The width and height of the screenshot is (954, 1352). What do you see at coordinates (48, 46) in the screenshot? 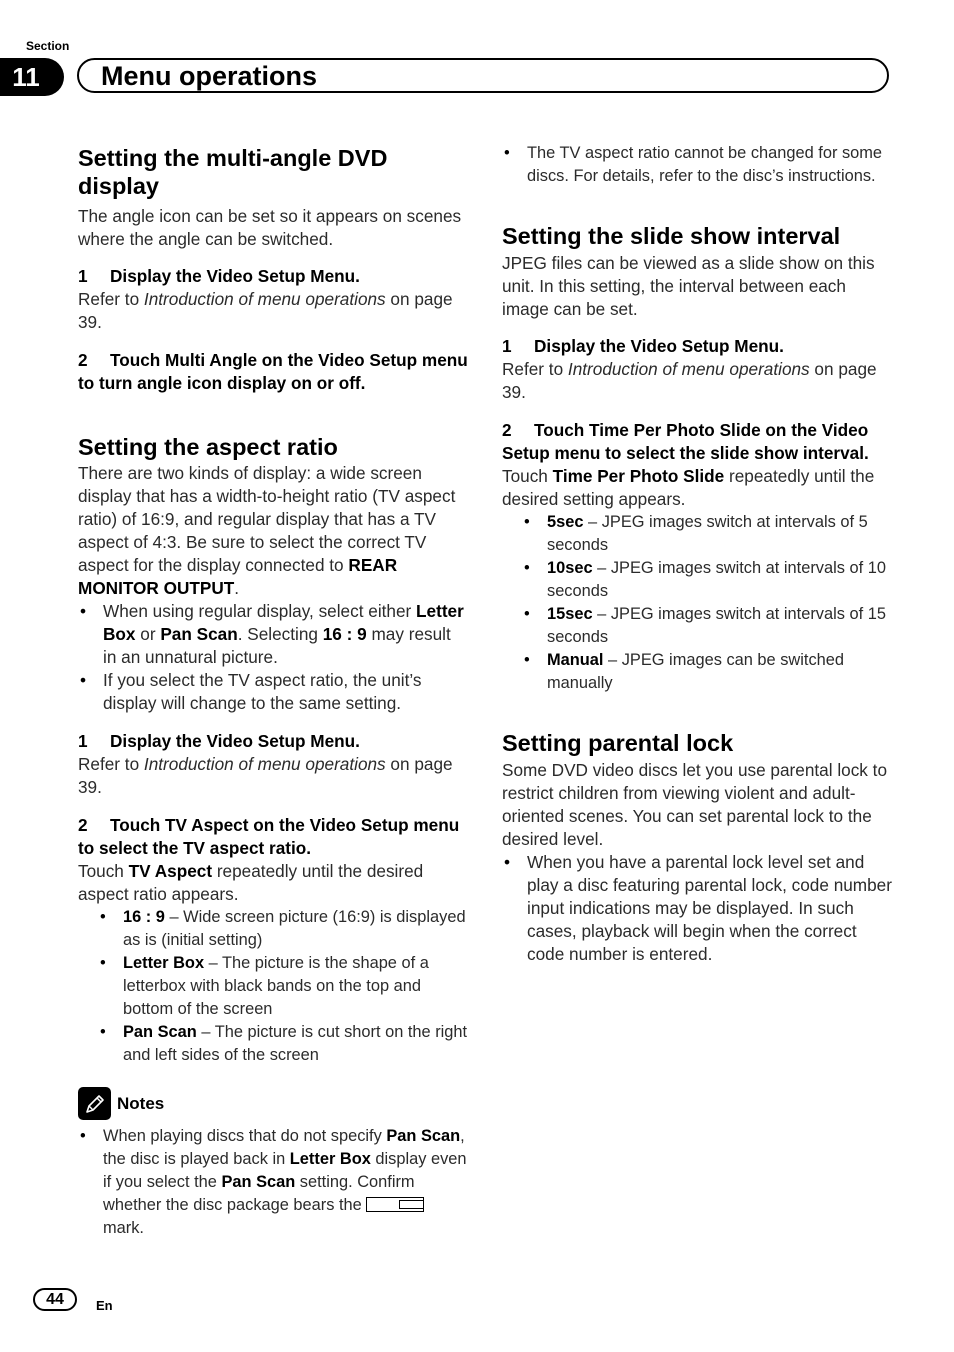
I see `section-label: Section` at bounding box center [48, 46].